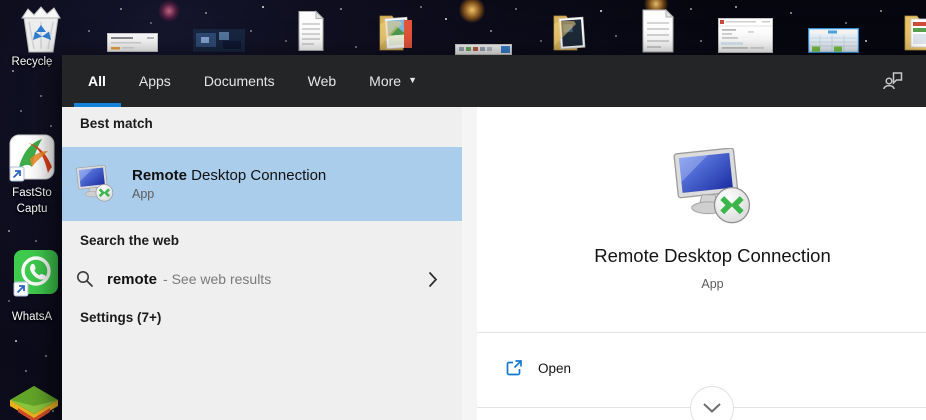  Describe the element at coordinates (32, 317) in the screenshot. I see `whatsapp-label: WhatsA` at that location.